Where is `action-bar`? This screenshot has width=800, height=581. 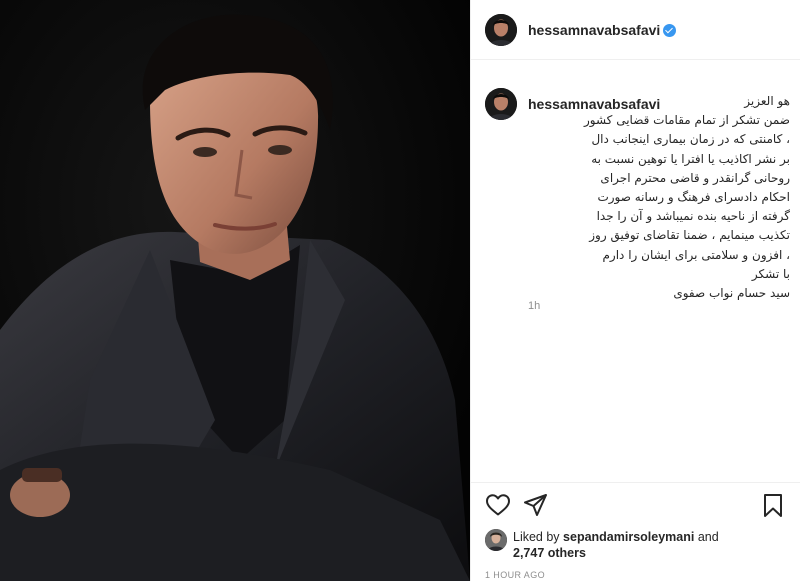
action-bar is located at coordinates (635, 504).